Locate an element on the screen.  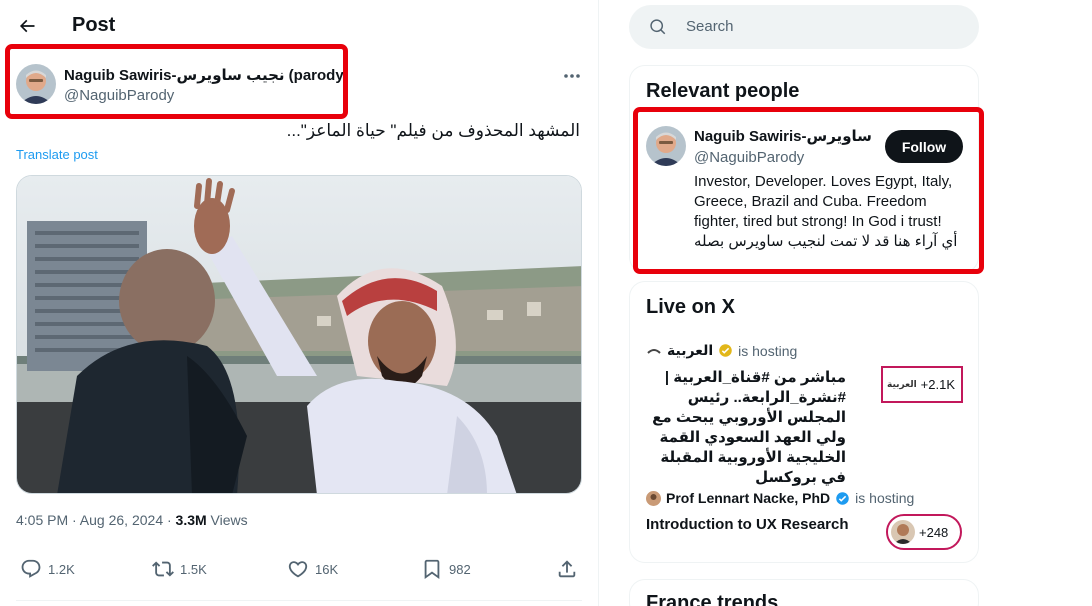
views-label: Views is located at coordinates (227, 520).